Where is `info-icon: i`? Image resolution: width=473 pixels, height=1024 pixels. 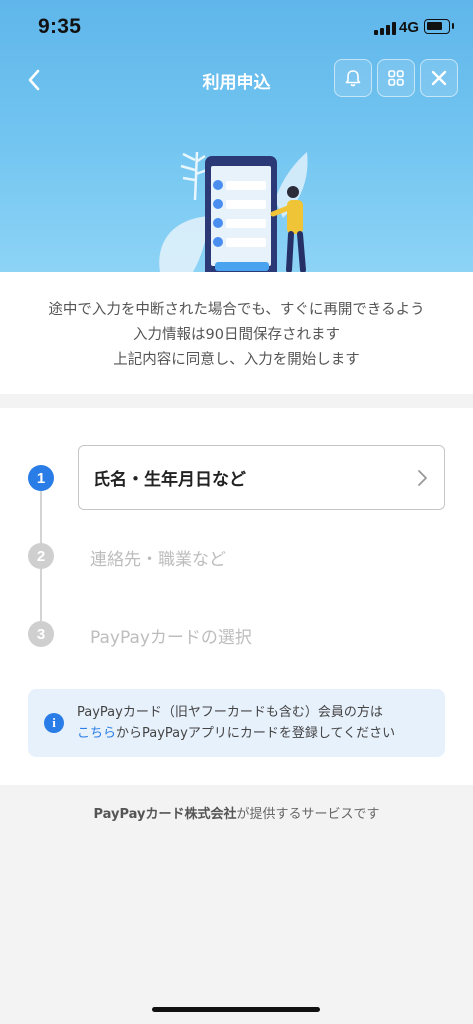
info-icon: i is located at coordinates (54, 723).